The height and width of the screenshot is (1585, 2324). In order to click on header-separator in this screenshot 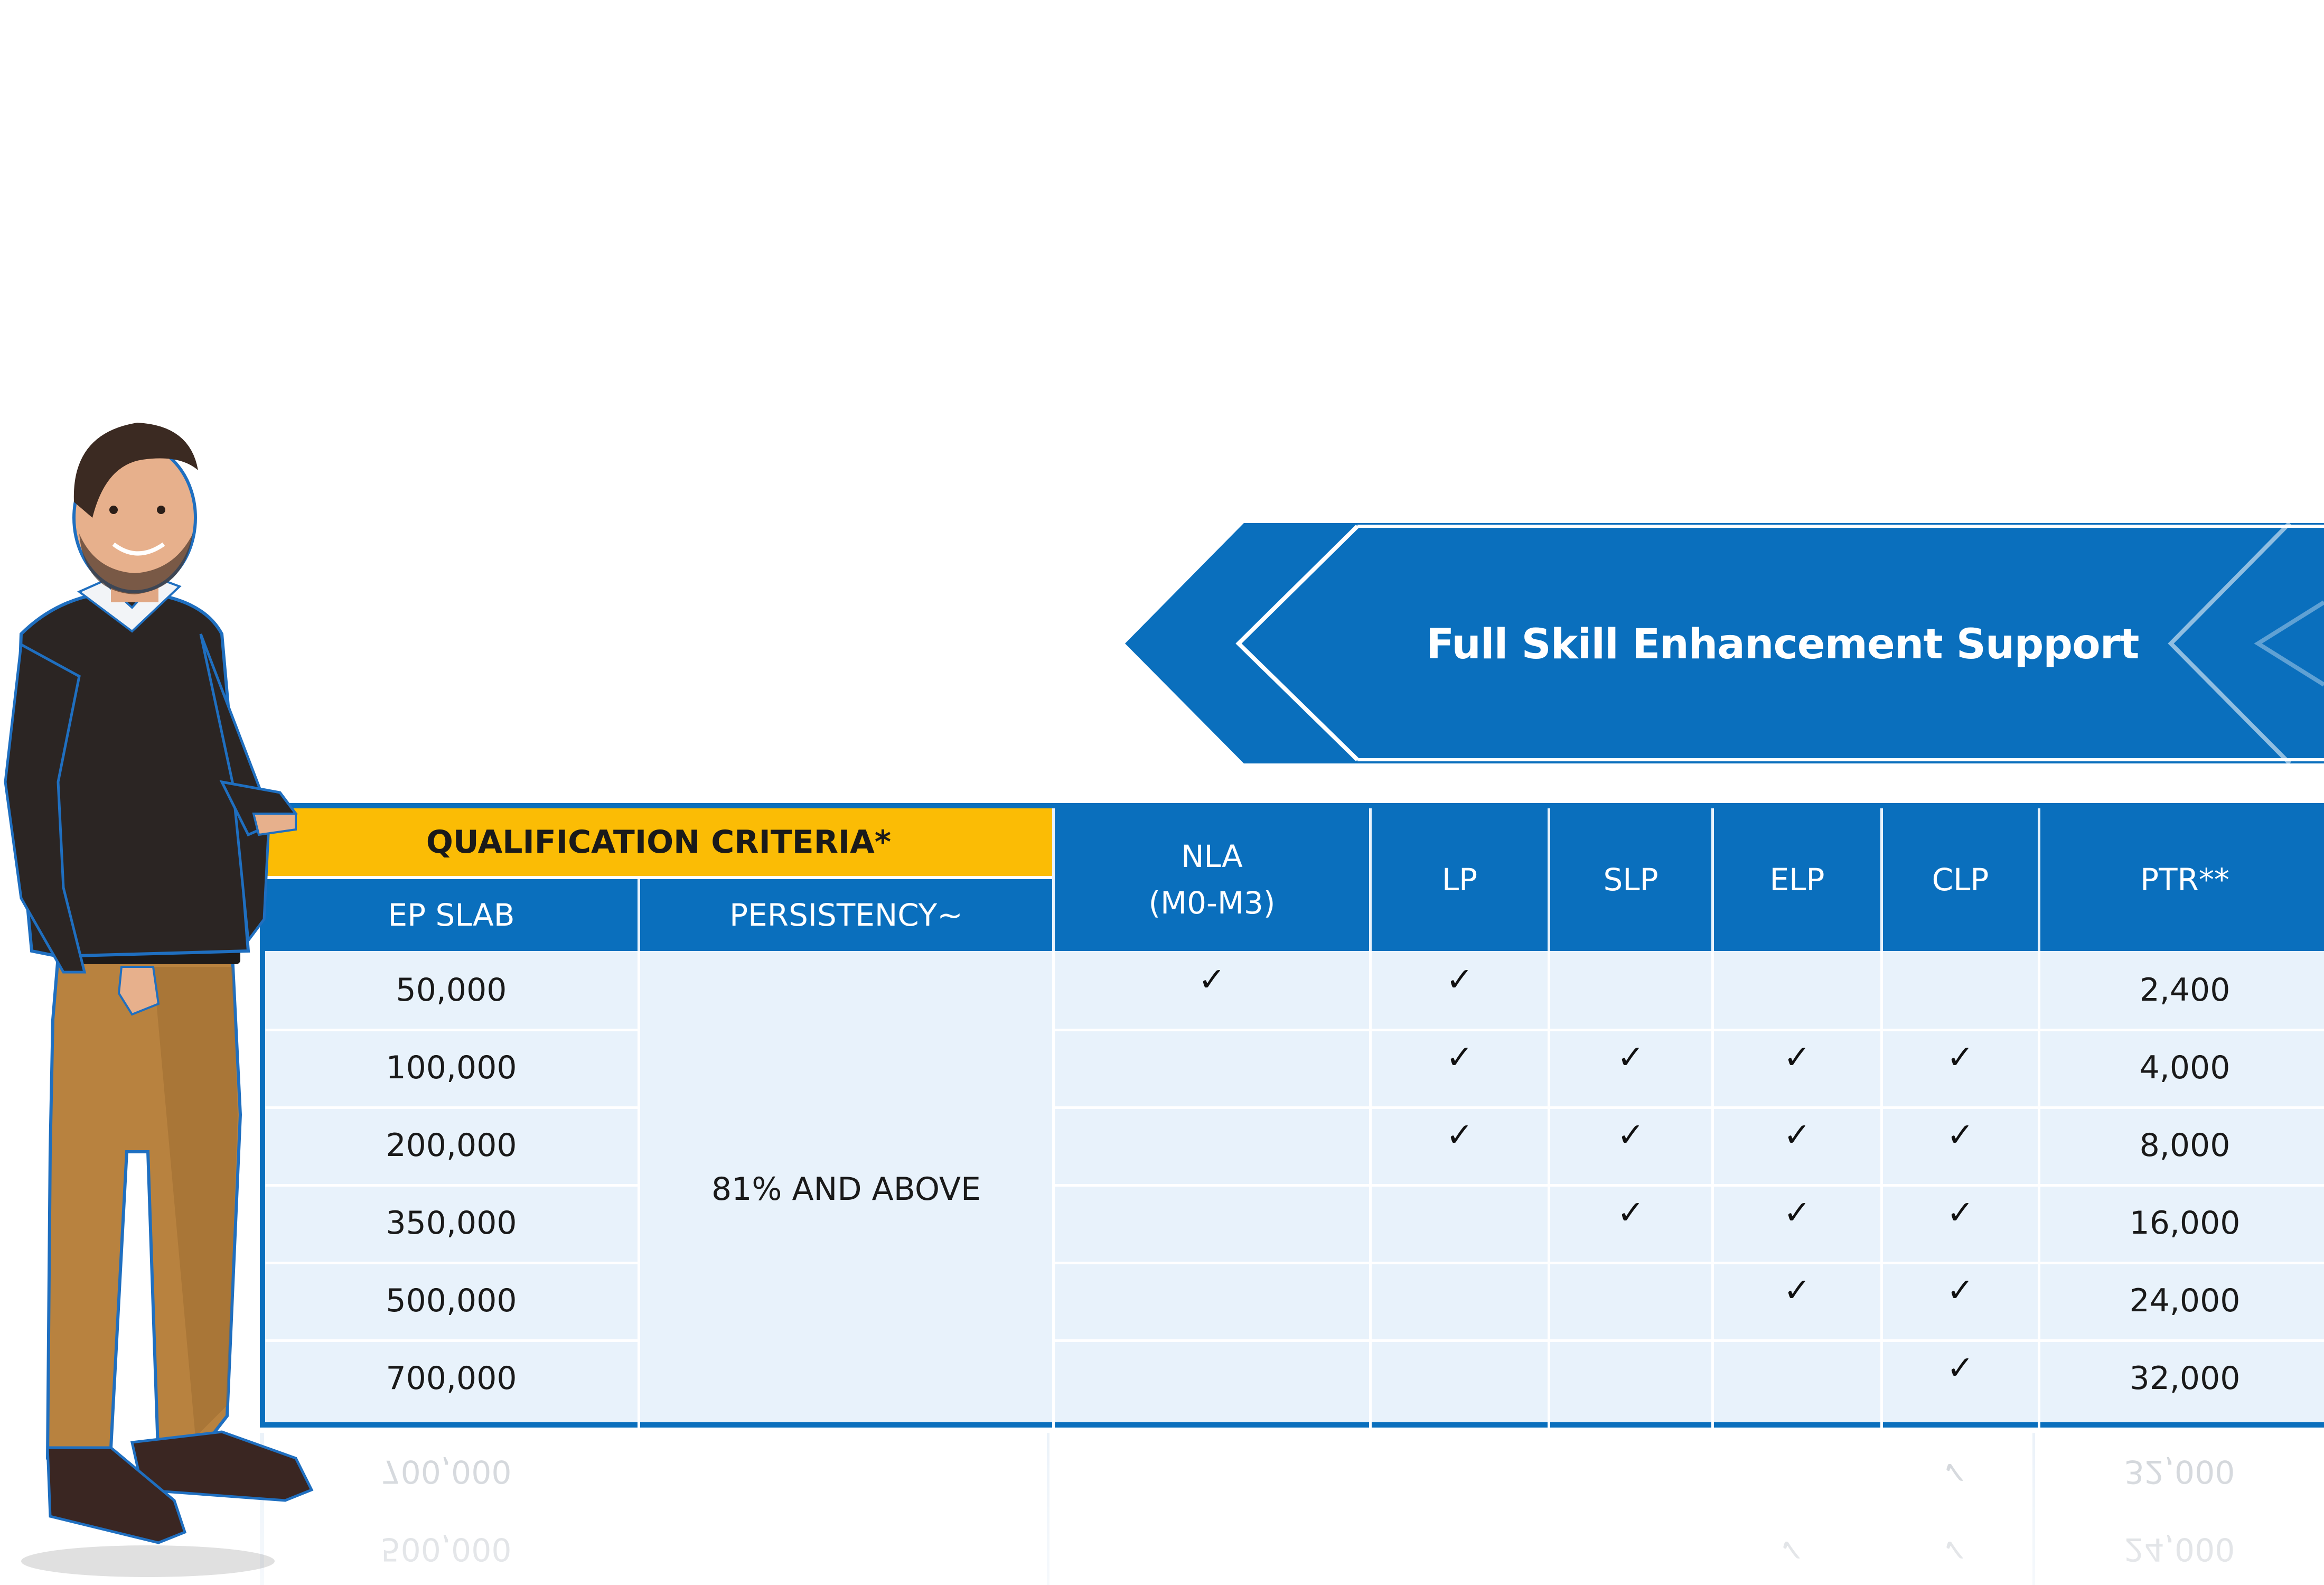, I will do `click(658, 877)`.